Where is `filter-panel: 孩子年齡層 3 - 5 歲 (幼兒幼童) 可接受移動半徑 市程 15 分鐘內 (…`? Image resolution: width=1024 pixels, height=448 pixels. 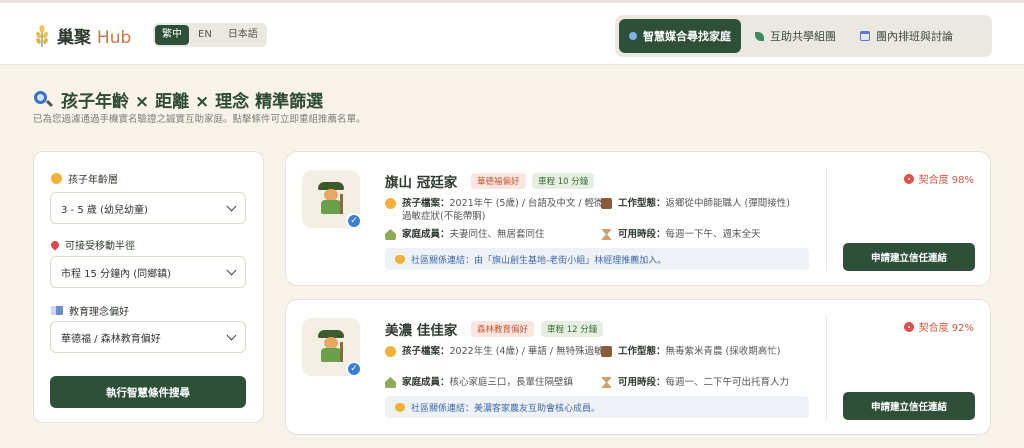
filter-panel: 孩子年齡層 3 - 5 歲 (幼兒幼童) 可接受移動半徑 市程 15 分鐘內 (… is located at coordinates (148, 287).